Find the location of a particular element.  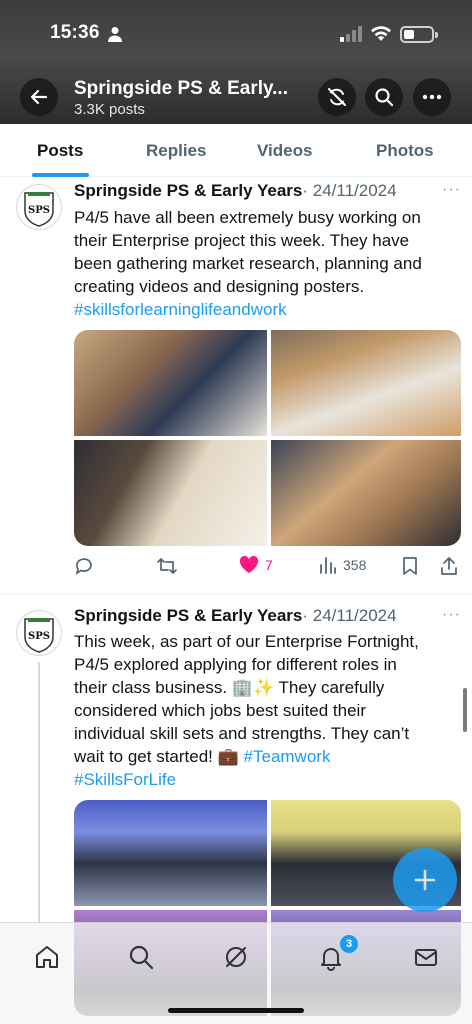

nav-search is located at coordinates (141, 957).